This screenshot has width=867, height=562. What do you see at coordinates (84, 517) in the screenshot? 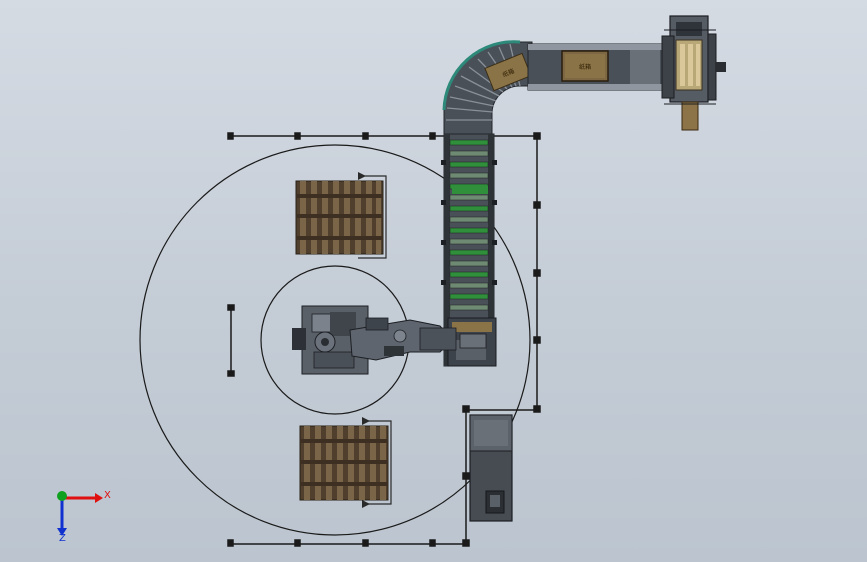
I see `coordinate-triad: X Z` at bounding box center [84, 517].